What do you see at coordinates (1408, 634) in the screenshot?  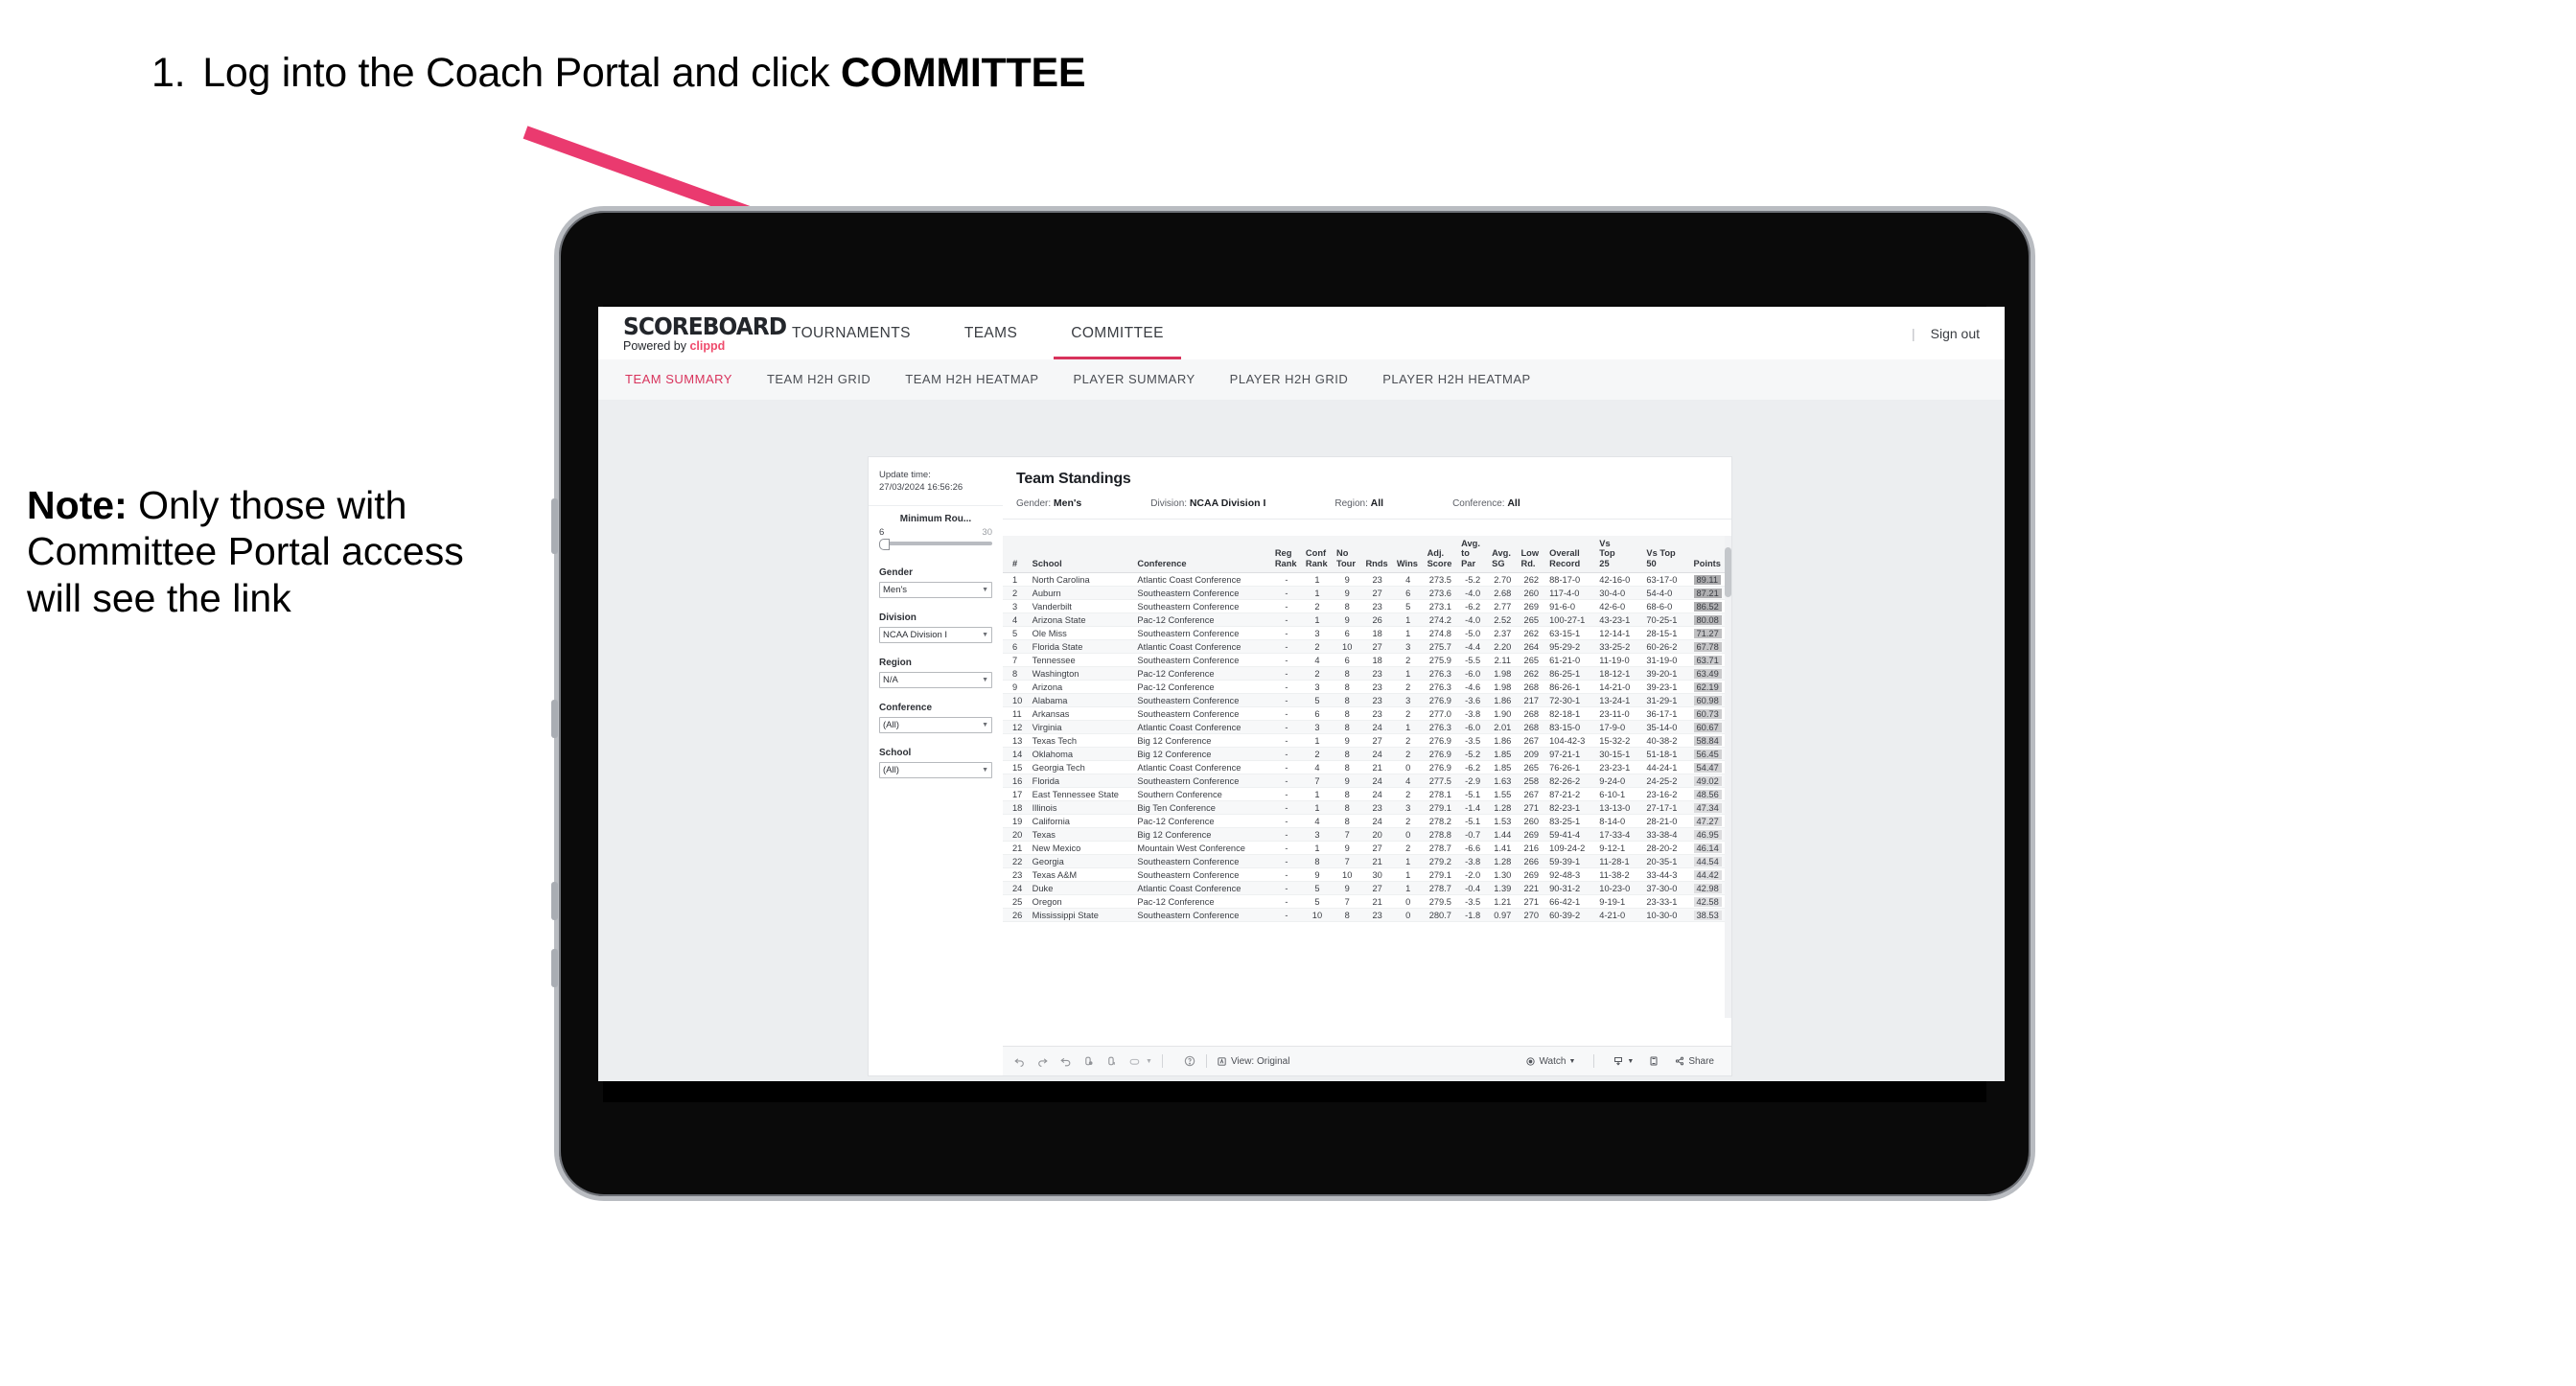 I see `cell-wins: 1` at bounding box center [1408, 634].